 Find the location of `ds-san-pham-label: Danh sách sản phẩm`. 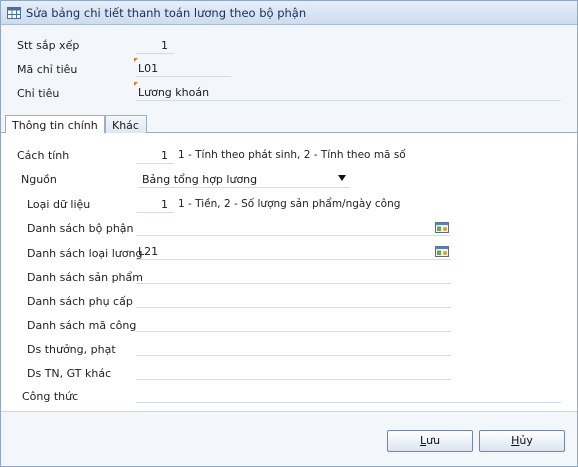

ds-san-pham-label: Danh sách sản phẩm is located at coordinates (85, 277).